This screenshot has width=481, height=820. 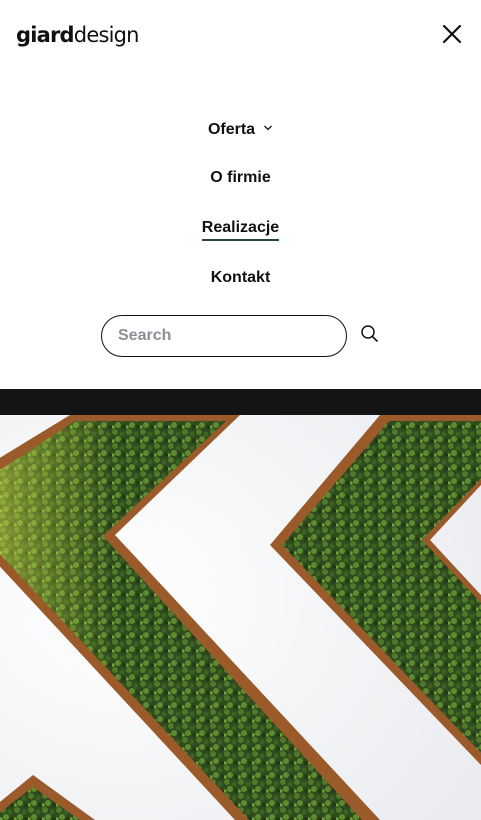 I want to click on search-icon, so click(x=369, y=333).